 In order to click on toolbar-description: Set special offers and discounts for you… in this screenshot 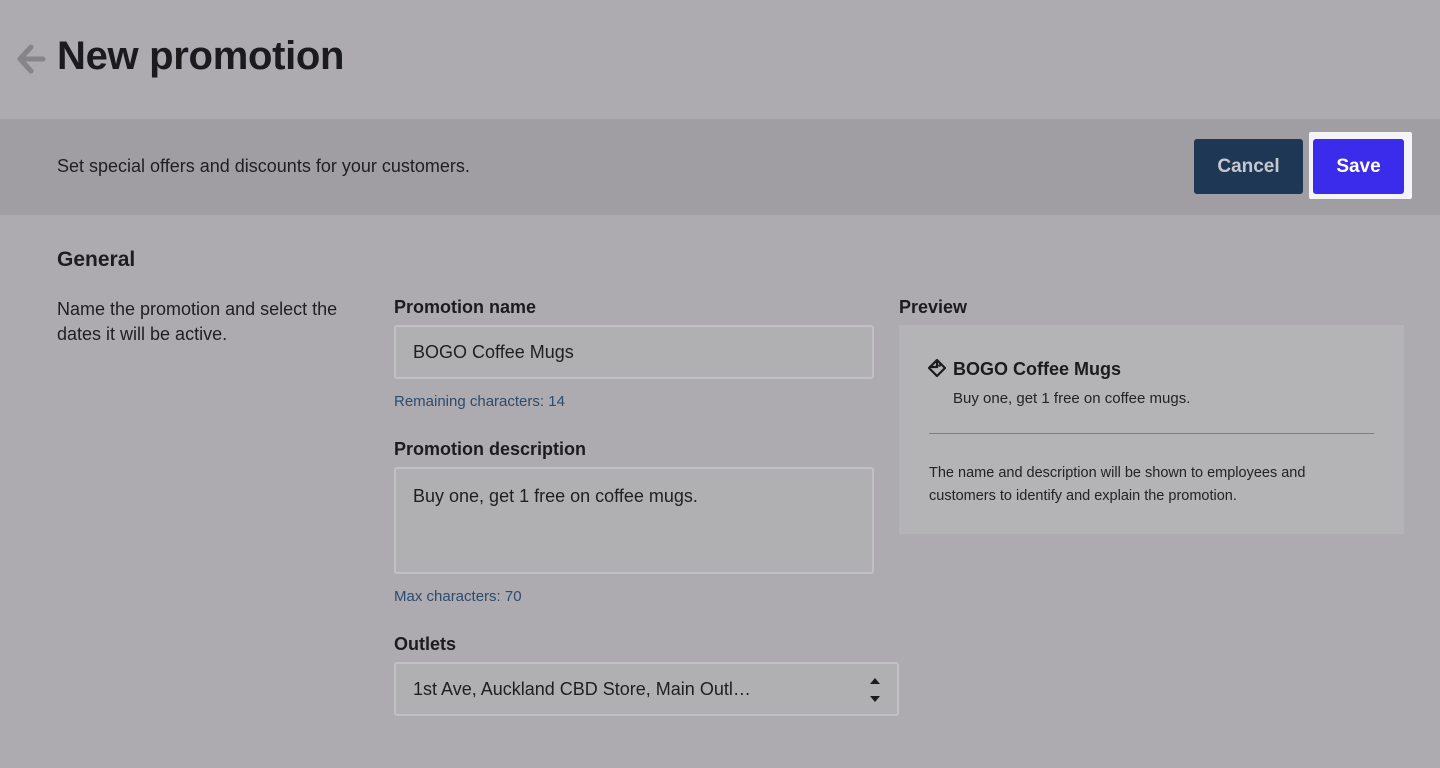, I will do `click(263, 166)`.